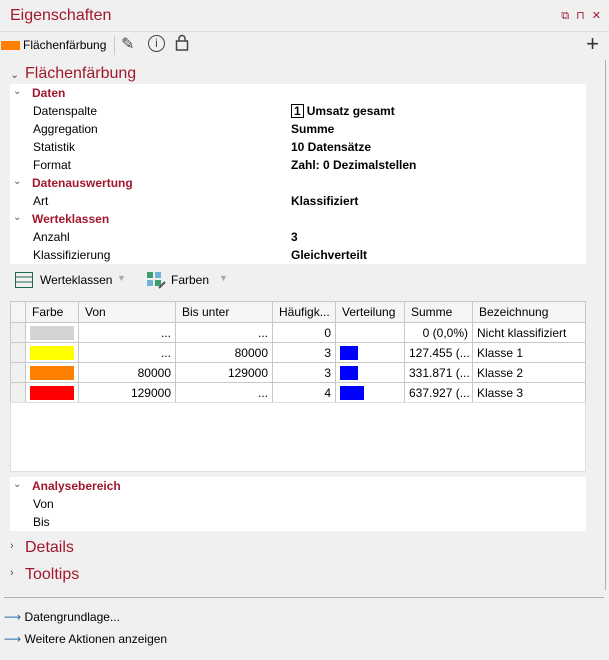 The width and height of the screenshot is (609, 660). Describe the element at coordinates (298, 486) in the screenshot. I see `group-analysebereich: ⌄ Analysebereich` at that location.